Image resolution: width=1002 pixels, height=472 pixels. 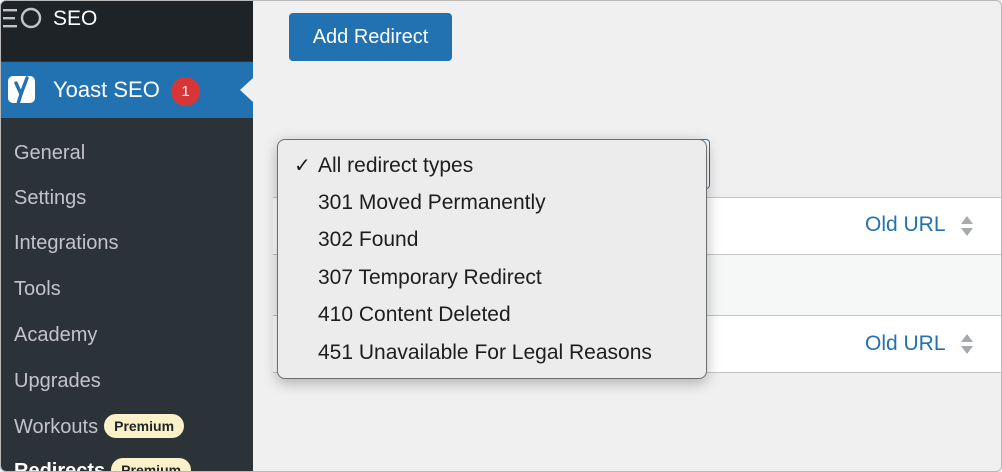 I want to click on sidebar-item-label: Settings, so click(x=50, y=198).